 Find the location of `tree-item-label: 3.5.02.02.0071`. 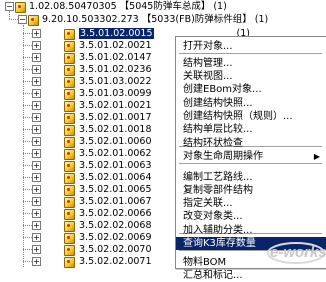

tree-item-label: 3.5.02.02.0071 is located at coordinates (115, 262).